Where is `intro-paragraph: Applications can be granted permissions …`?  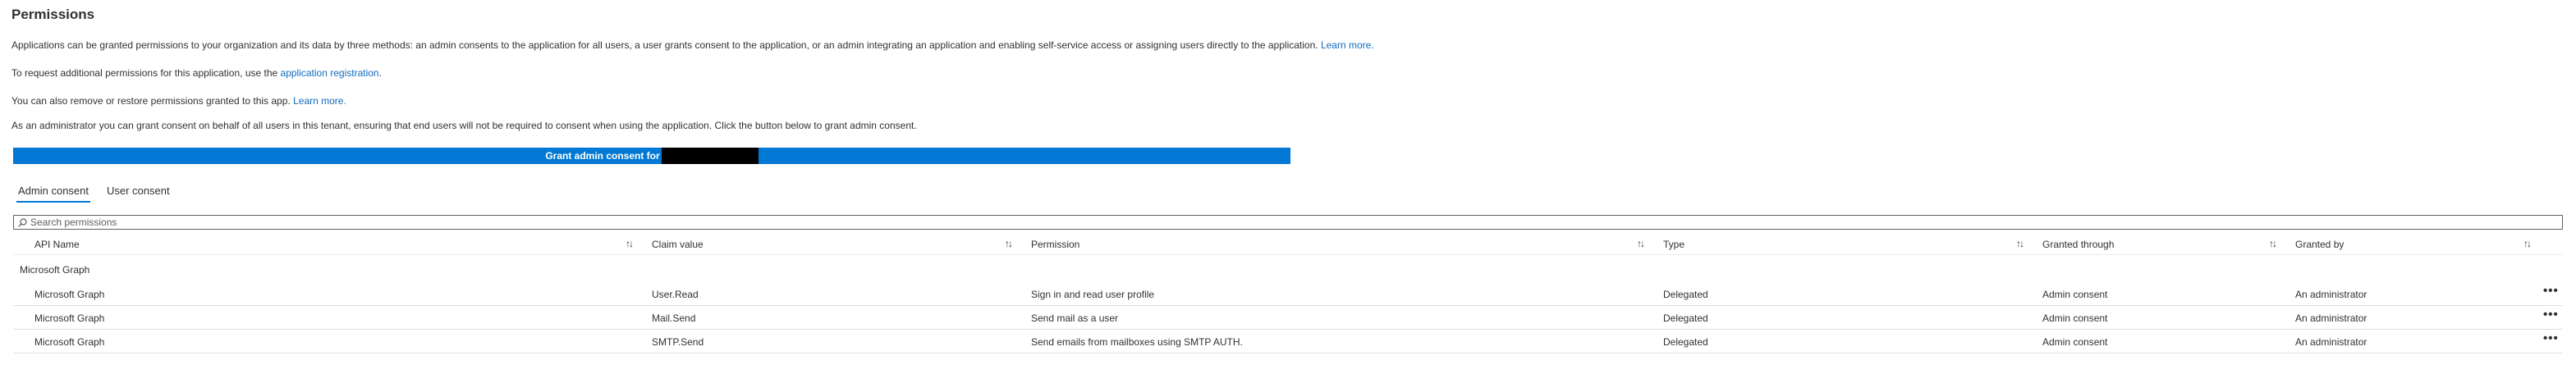
intro-paragraph: Applications can be granted permissions … is located at coordinates (692, 45).